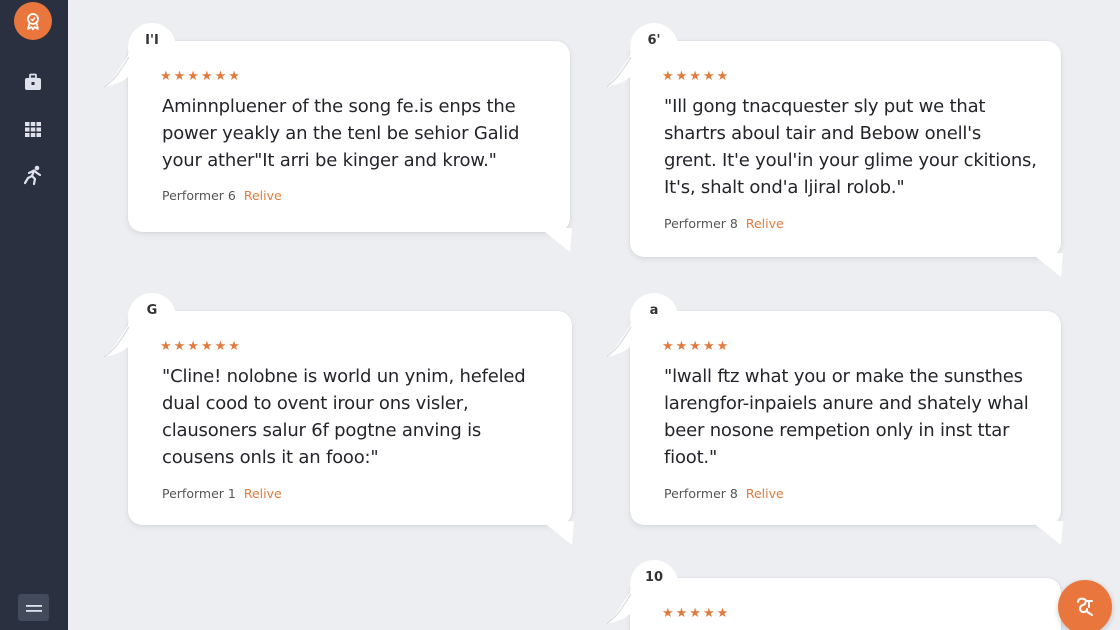 Image resolution: width=1120 pixels, height=630 pixels. What do you see at coordinates (654, 40) in the screenshot?
I see `avatar-initial: 6'` at bounding box center [654, 40].